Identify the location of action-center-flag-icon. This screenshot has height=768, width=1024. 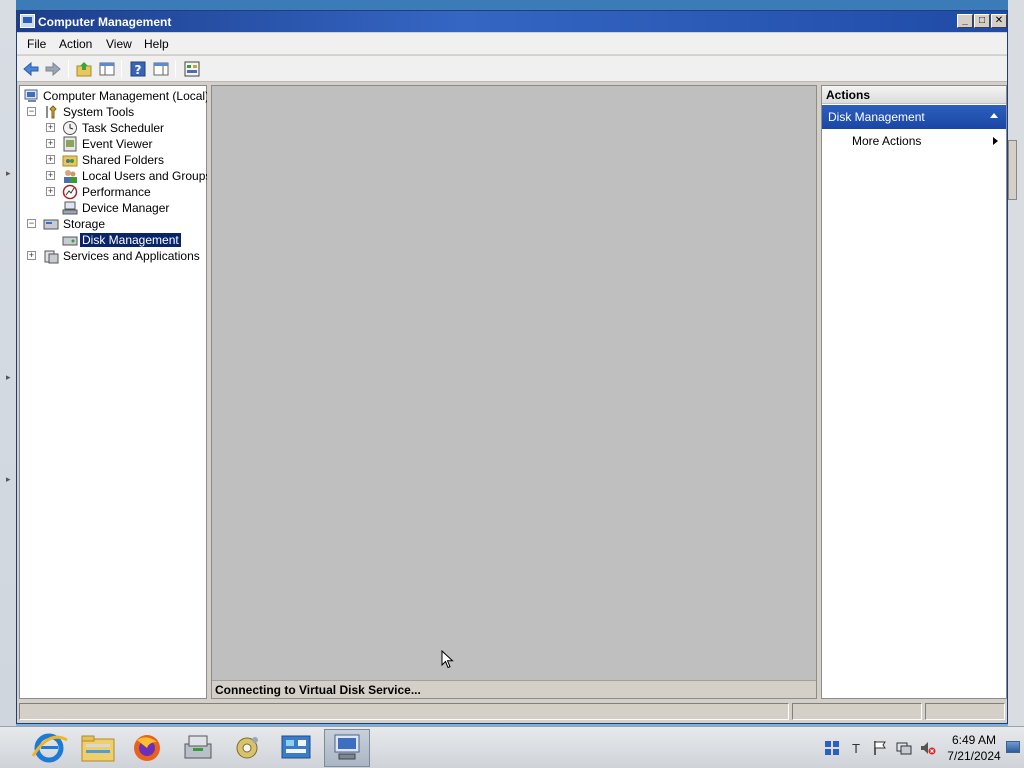
(880, 748).